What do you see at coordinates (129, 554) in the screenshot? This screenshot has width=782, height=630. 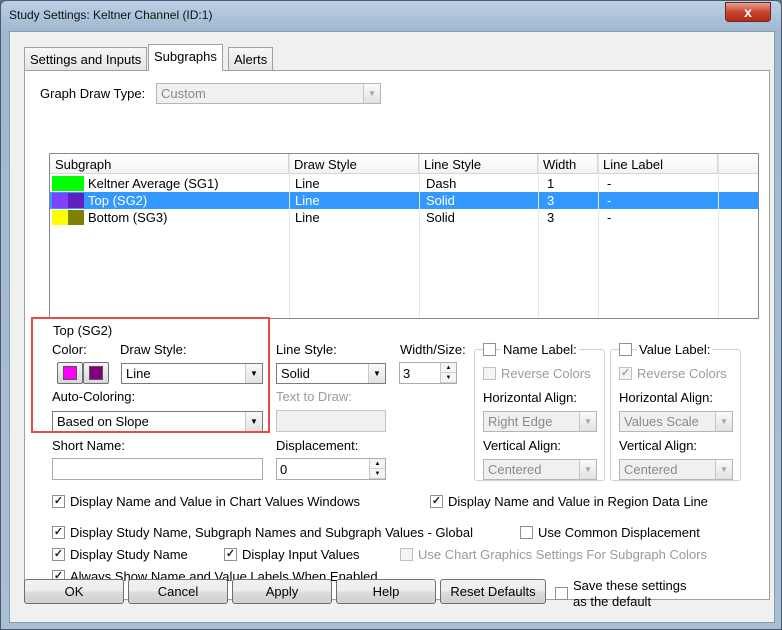 I see `display-study-name-label: Display Study Name` at bounding box center [129, 554].